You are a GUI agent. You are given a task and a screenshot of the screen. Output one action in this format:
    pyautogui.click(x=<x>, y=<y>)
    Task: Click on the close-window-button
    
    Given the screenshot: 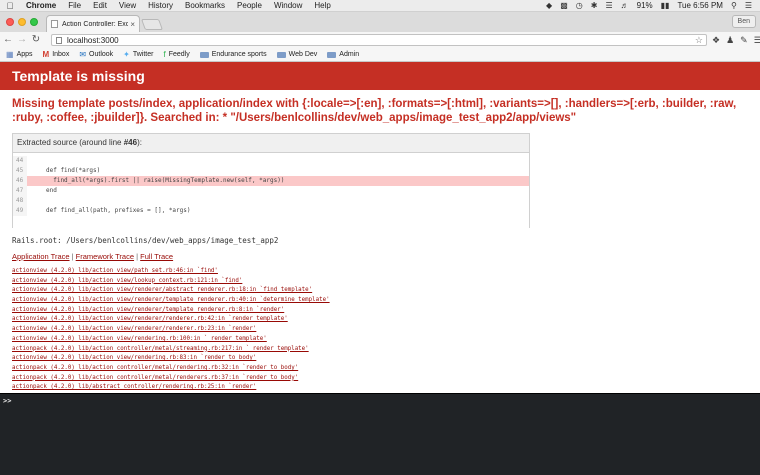 What is the action you would take?
    pyautogui.click(x=10, y=22)
    